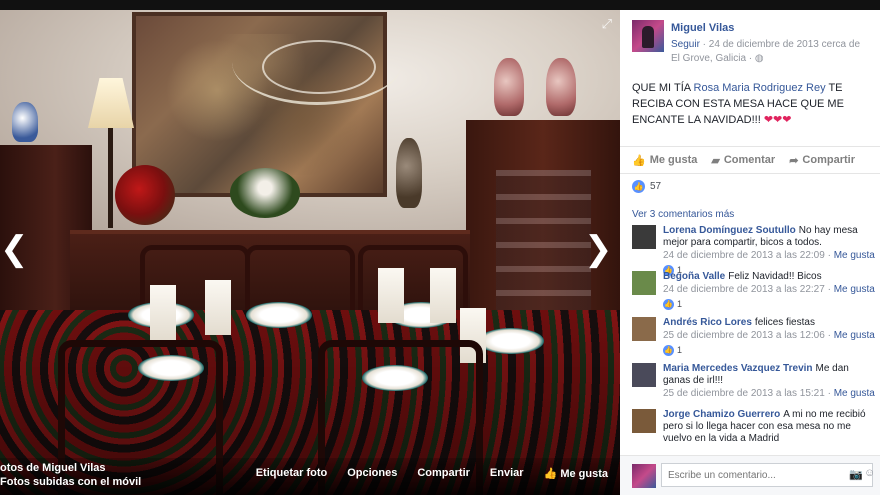 This screenshot has width=880, height=495. I want to click on chandelier, so click(317, 62).